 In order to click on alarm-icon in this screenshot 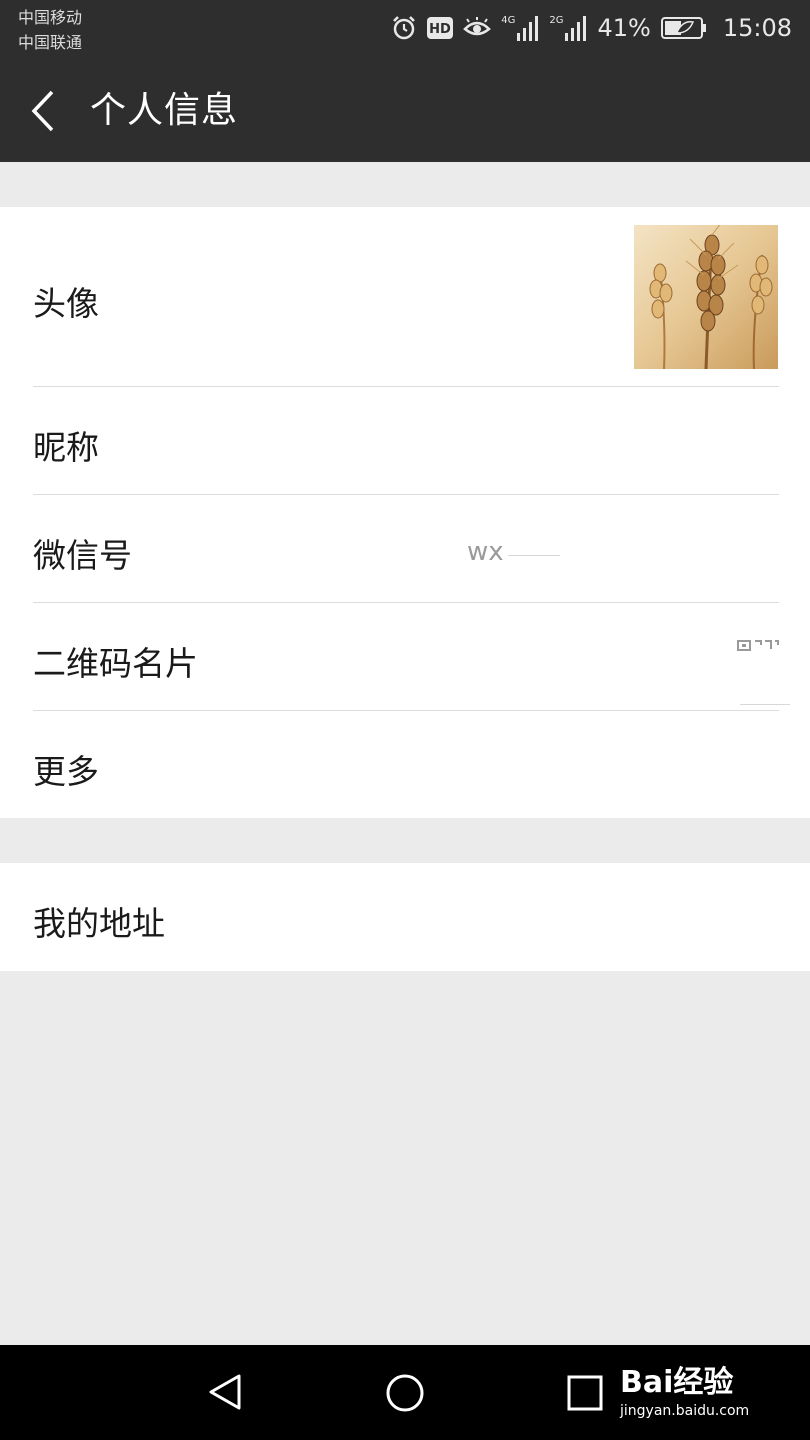, I will do `click(404, 28)`.